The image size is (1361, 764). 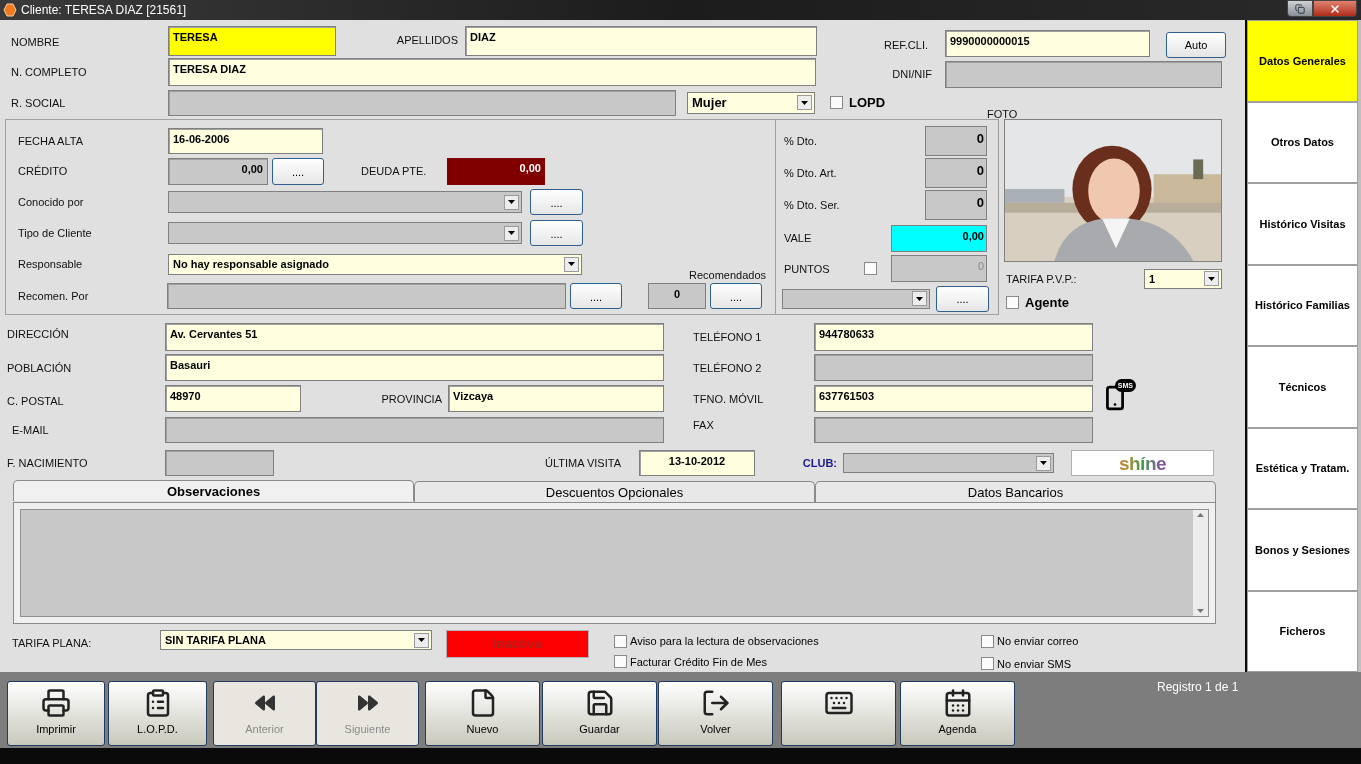 What do you see at coordinates (727, 337) in the screenshot?
I see `field-label: TELÉFONO 1` at bounding box center [727, 337].